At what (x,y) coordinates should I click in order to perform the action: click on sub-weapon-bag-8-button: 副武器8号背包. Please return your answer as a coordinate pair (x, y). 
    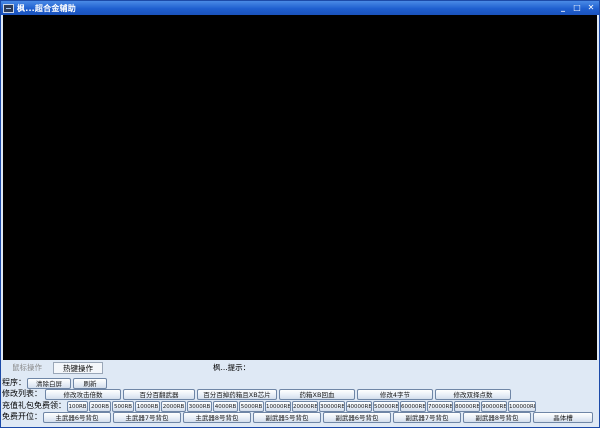
    Looking at the image, I should click on (497, 417).